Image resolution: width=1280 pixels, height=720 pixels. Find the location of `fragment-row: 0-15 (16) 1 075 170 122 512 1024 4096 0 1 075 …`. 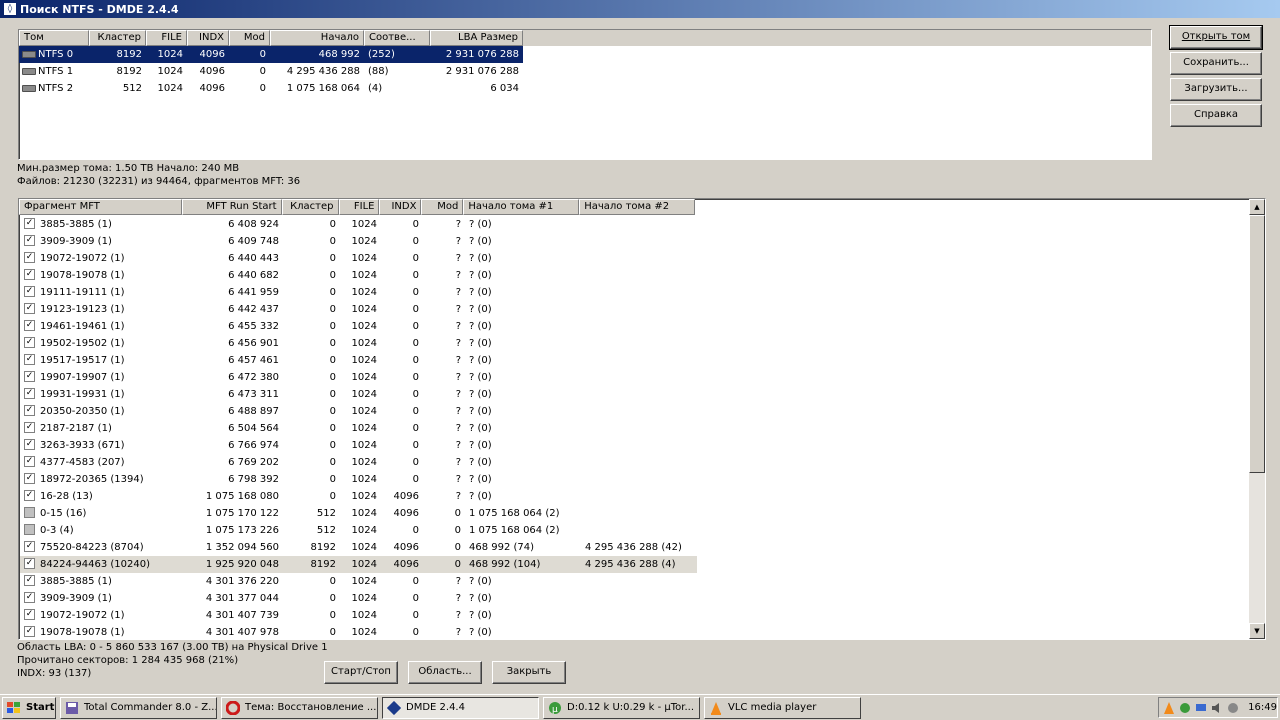

fragment-row: 0-15 (16) 1 075 170 122 512 1024 4096 0 1 075 … is located at coordinates (358, 513).